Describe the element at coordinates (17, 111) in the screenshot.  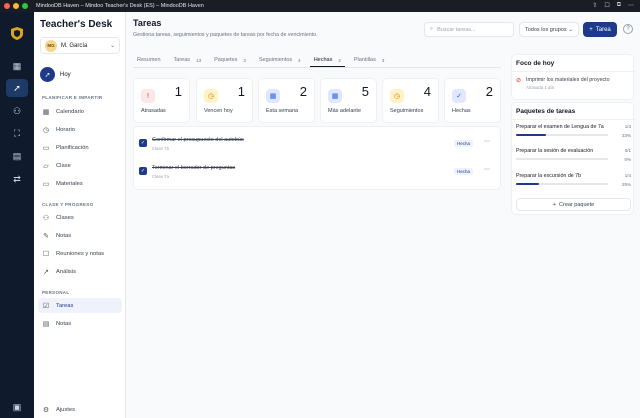
I see `people-icon: ⚇` at that location.